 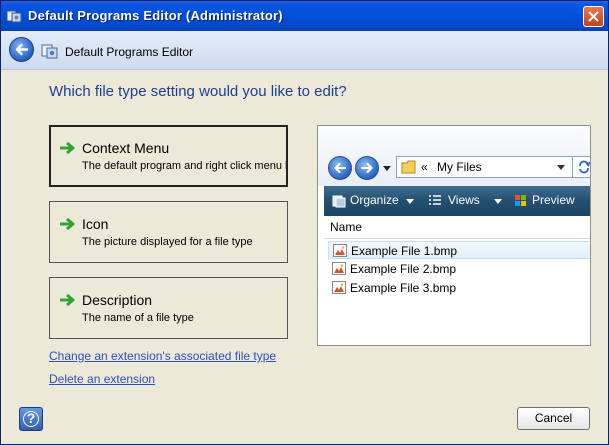 I want to click on column-name-label: Name, so click(x=346, y=227).